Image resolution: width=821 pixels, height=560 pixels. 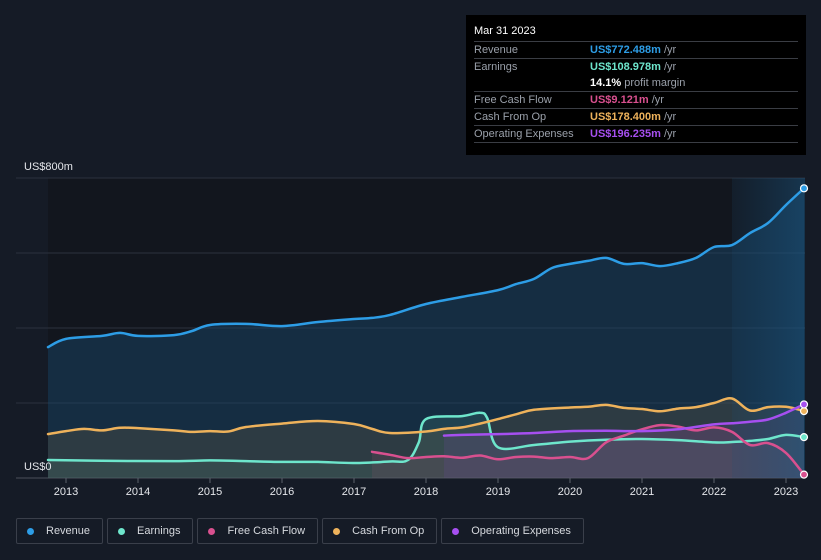 I want to click on tooltip-value: US$196.235m, so click(x=625, y=134).